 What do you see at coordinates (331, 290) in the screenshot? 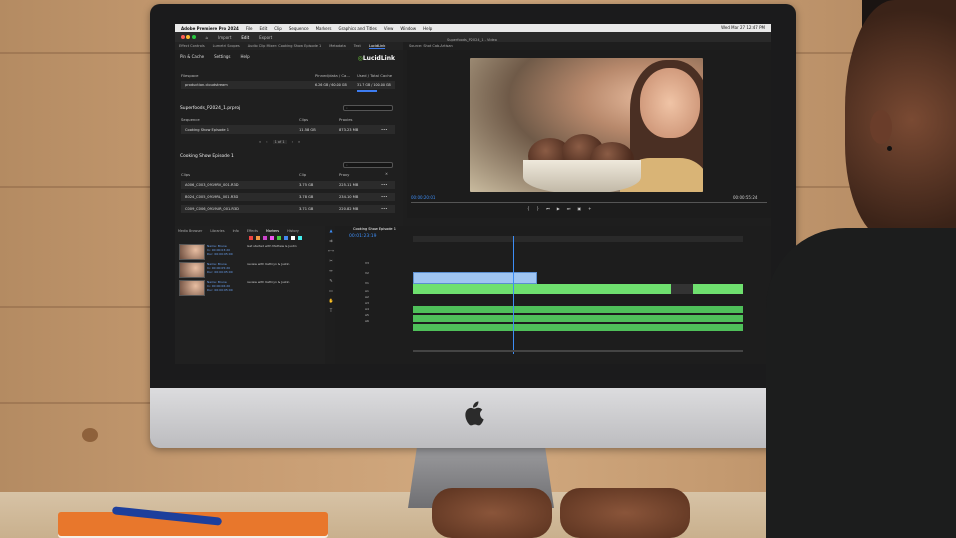
I see `rectangle-tool-icon: ▭` at bounding box center [331, 290].